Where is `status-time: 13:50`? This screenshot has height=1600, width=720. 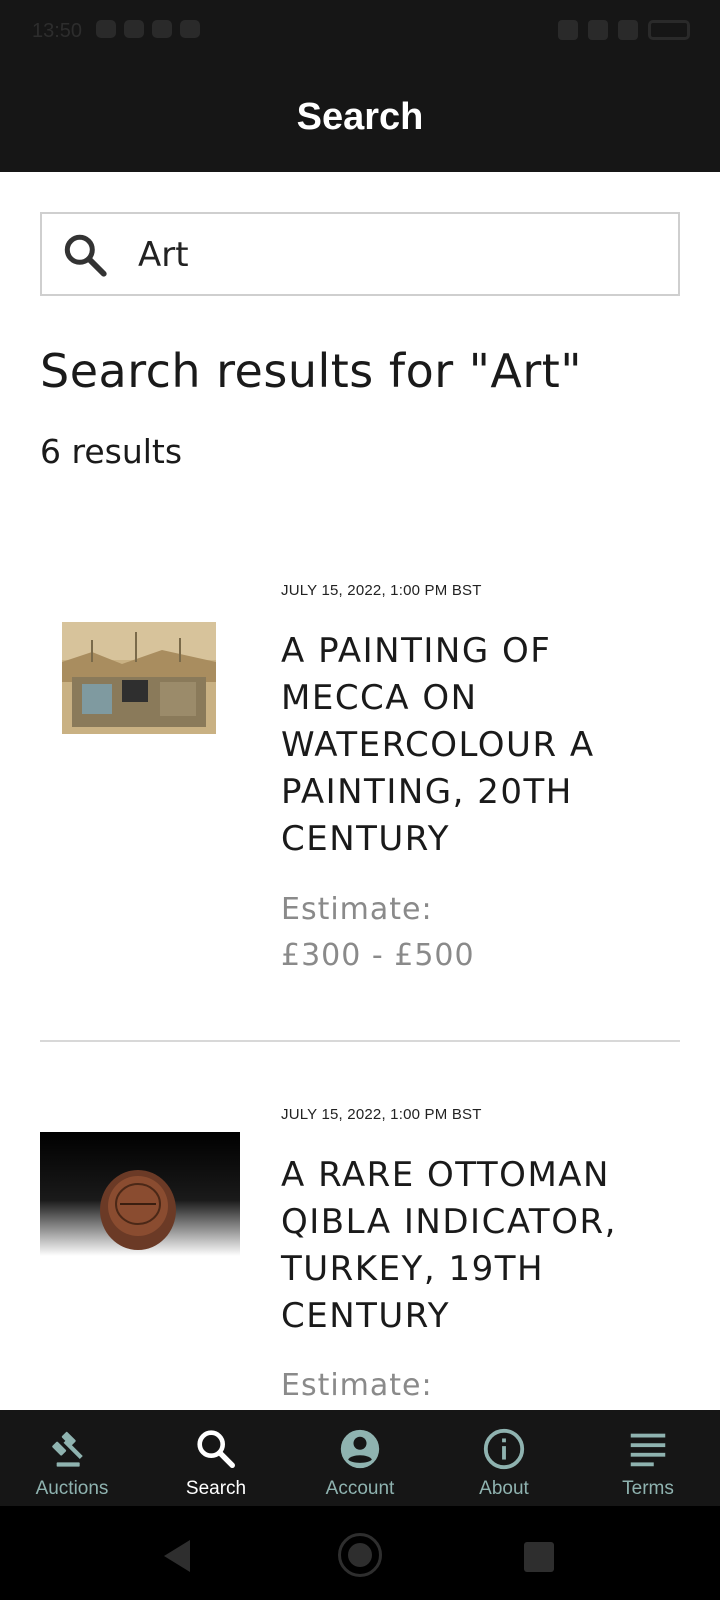 status-time: 13:50 is located at coordinates (57, 31).